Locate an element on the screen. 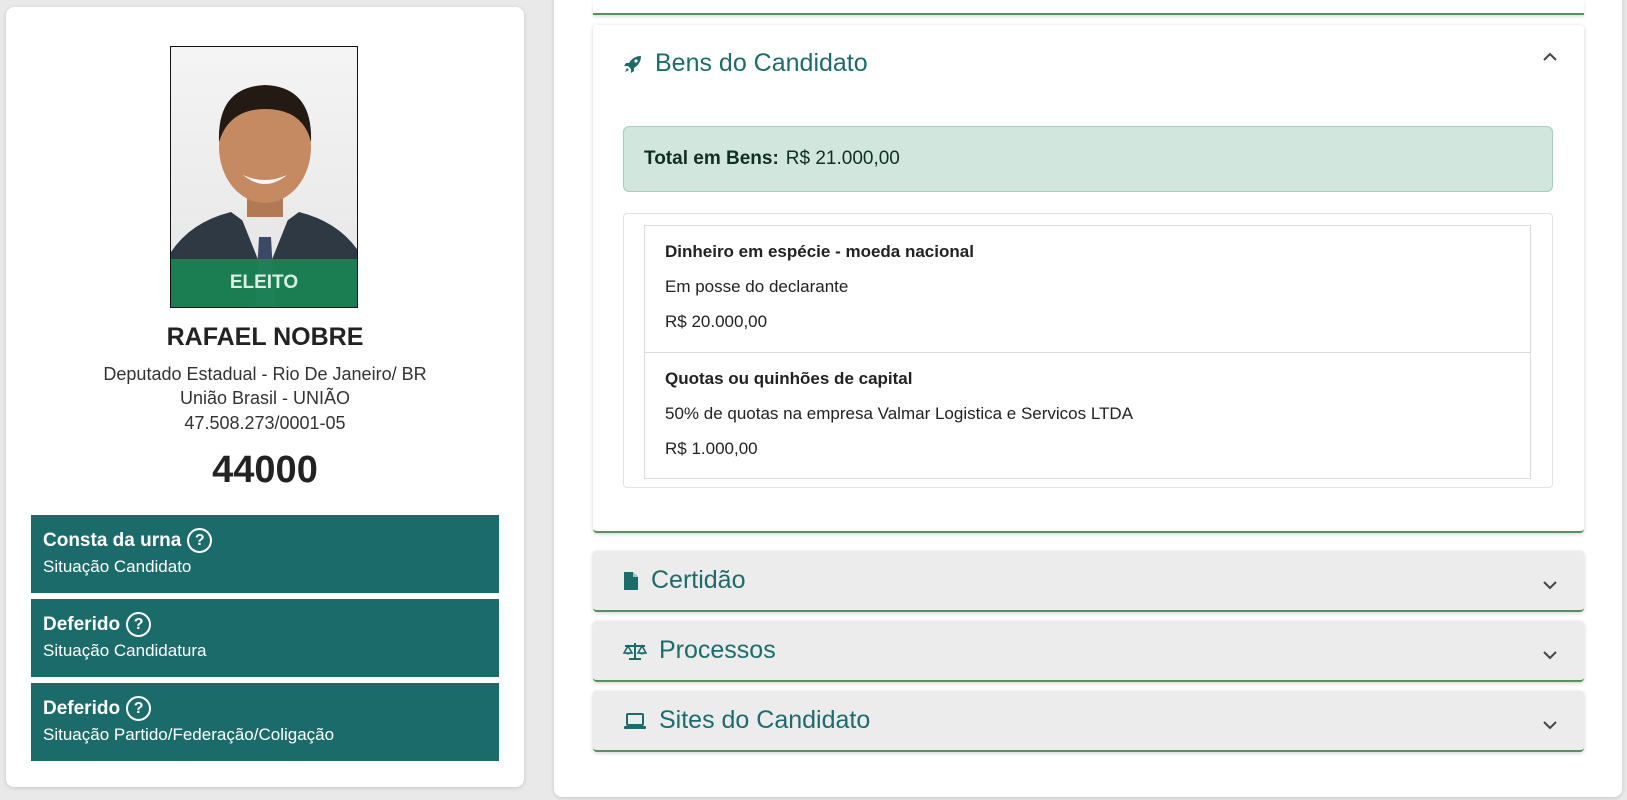 The height and width of the screenshot is (800, 1627). bem-value: R$ 20.000,00 is located at coordinates (716, 321).